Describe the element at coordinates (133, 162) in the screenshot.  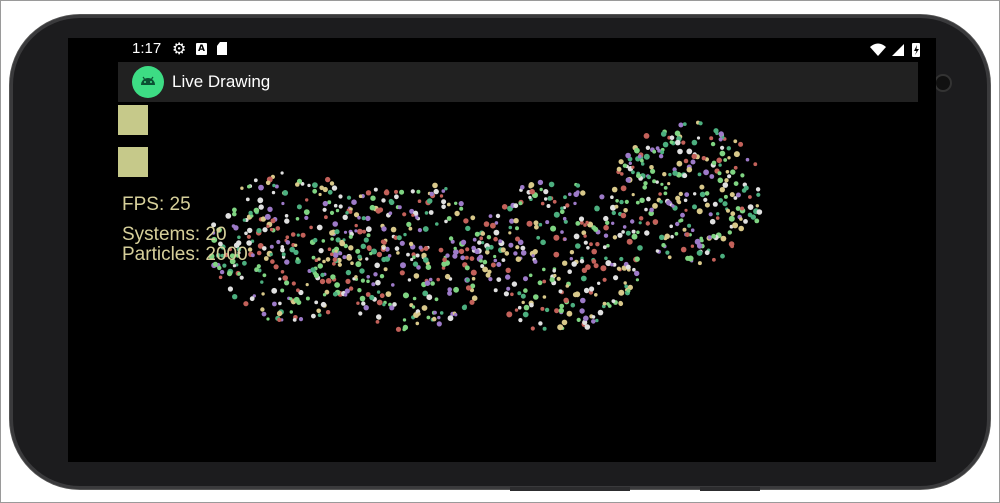
I see `reset-button` at that location.